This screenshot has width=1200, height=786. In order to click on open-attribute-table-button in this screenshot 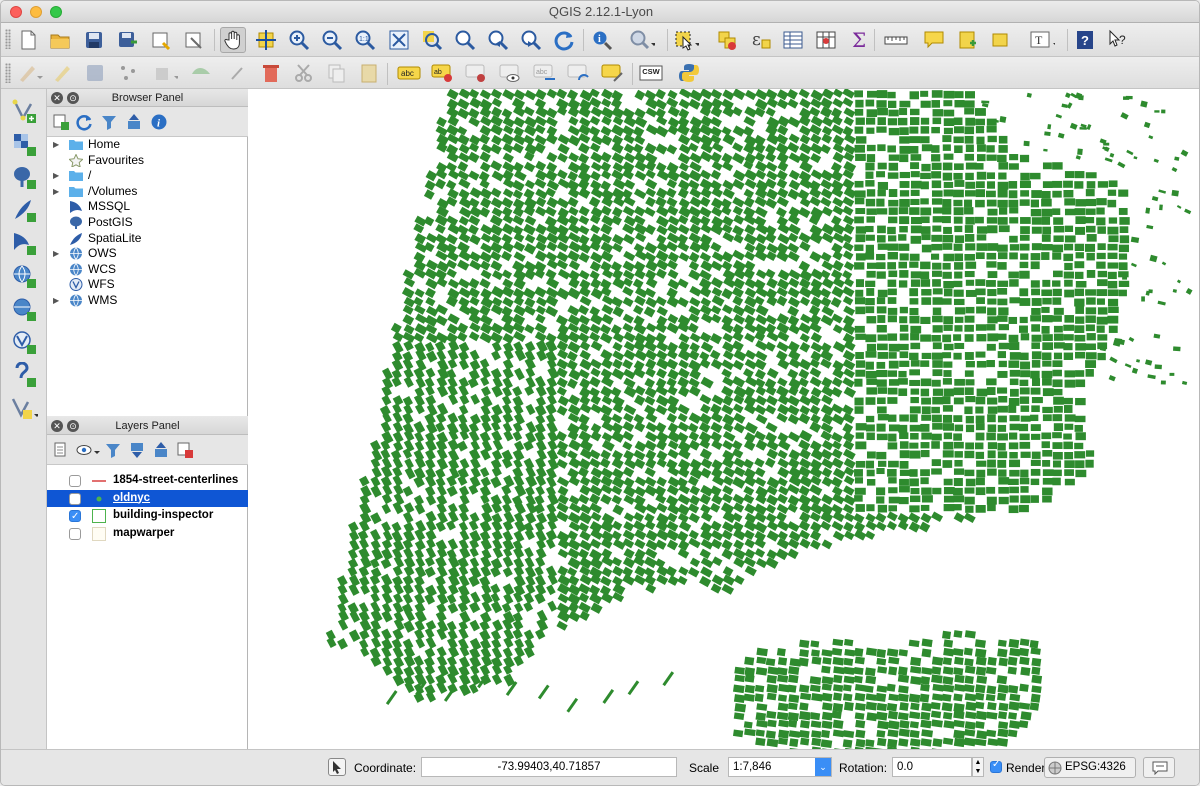, I will do `click(793, 40)`.